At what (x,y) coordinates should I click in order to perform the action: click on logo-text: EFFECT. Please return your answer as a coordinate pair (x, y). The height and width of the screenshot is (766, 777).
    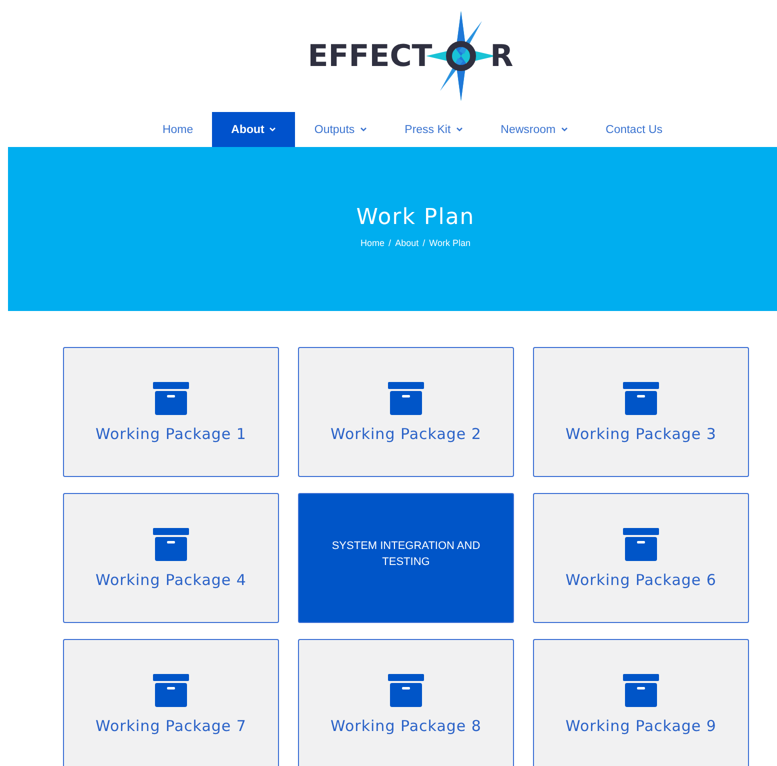
    Looking at the image, I should click on (370, 56).